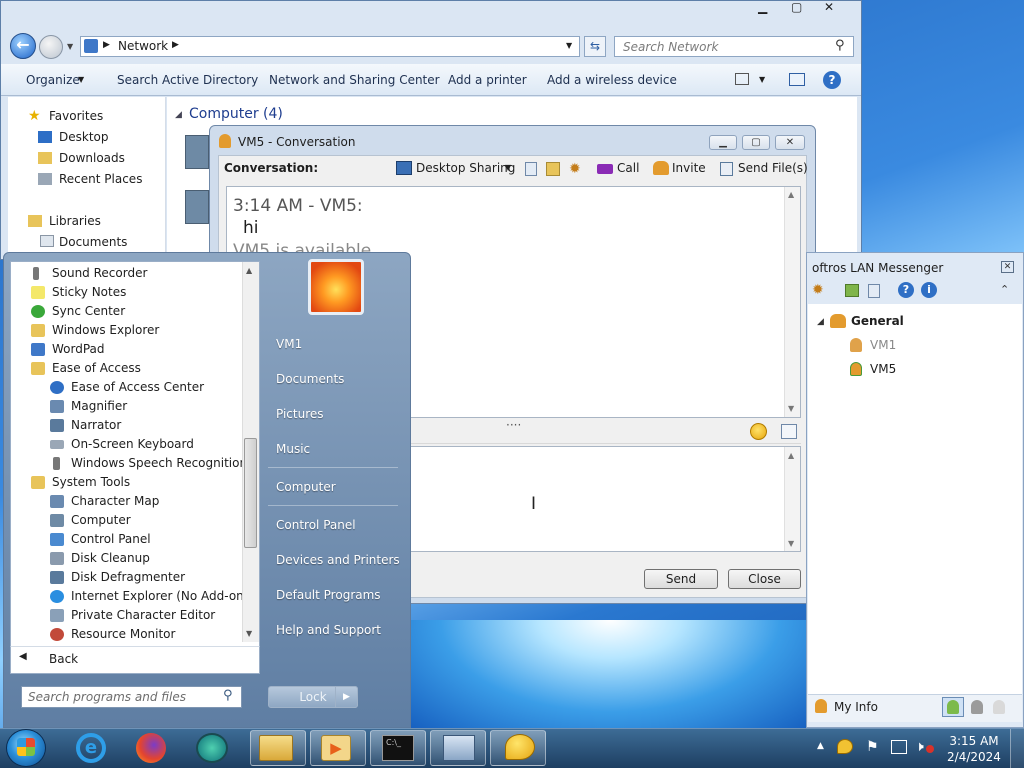 This screenshot has height=768, width=1024. What do you see at coordinates (81, 79) in the screenshot?
I see `organize-dropdown-icon: ▼` at bounding box center [81, 79].